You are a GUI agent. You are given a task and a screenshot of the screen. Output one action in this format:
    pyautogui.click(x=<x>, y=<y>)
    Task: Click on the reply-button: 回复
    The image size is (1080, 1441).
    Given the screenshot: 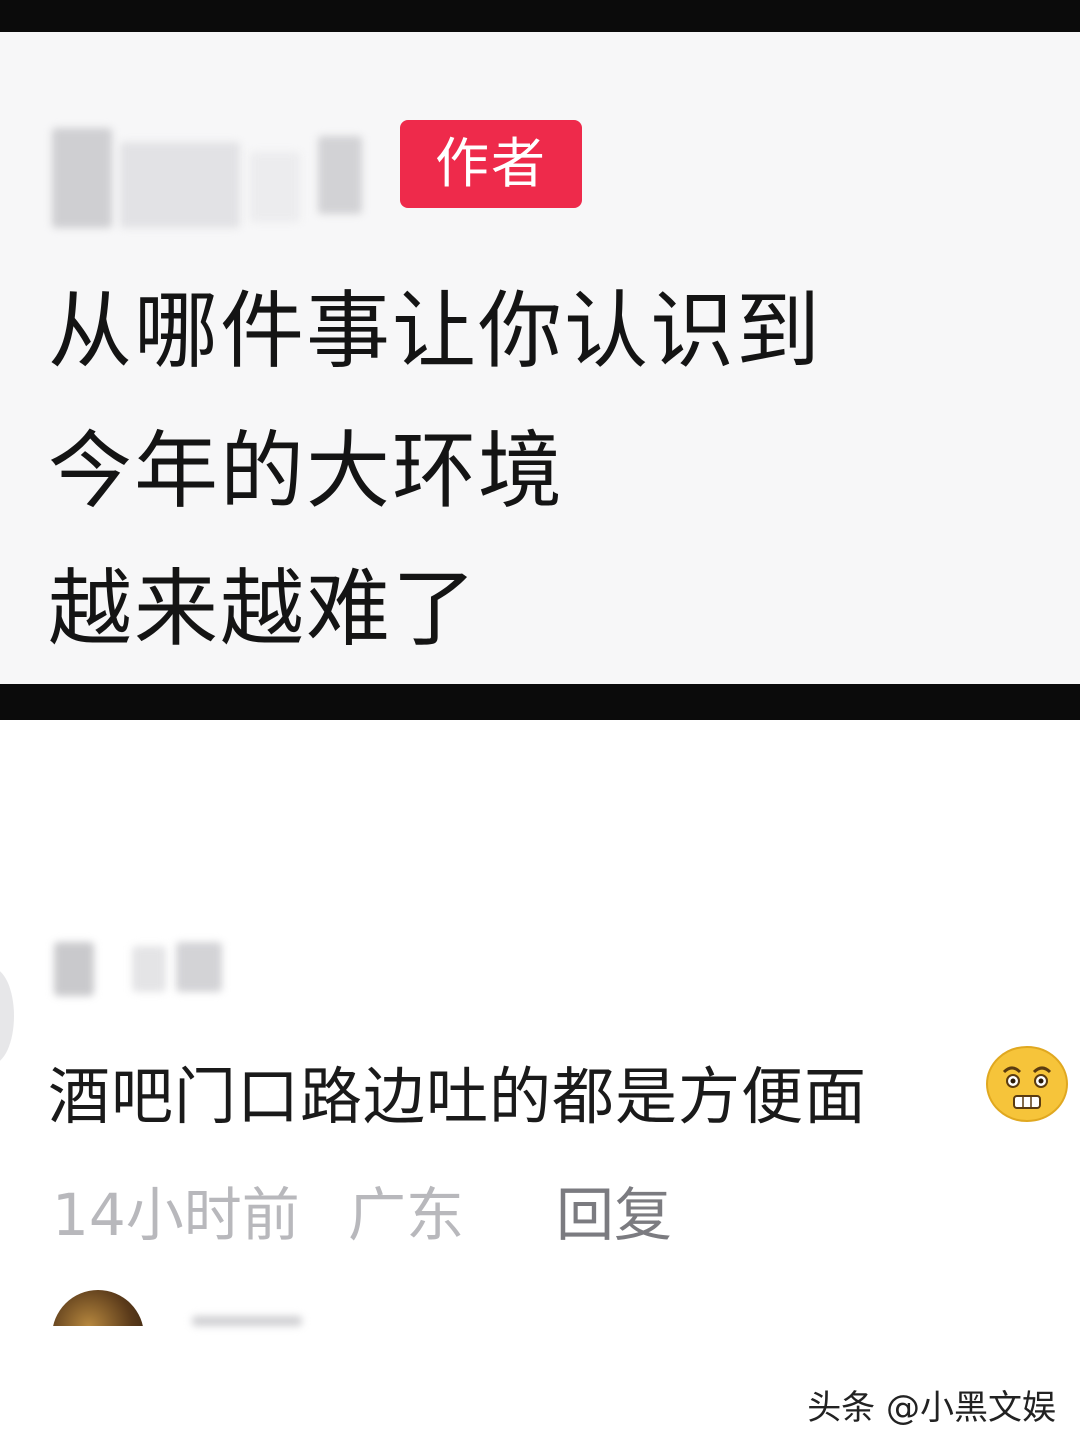 What is the action you would take?
    pyautogui.click(x=614, y=1210)
    